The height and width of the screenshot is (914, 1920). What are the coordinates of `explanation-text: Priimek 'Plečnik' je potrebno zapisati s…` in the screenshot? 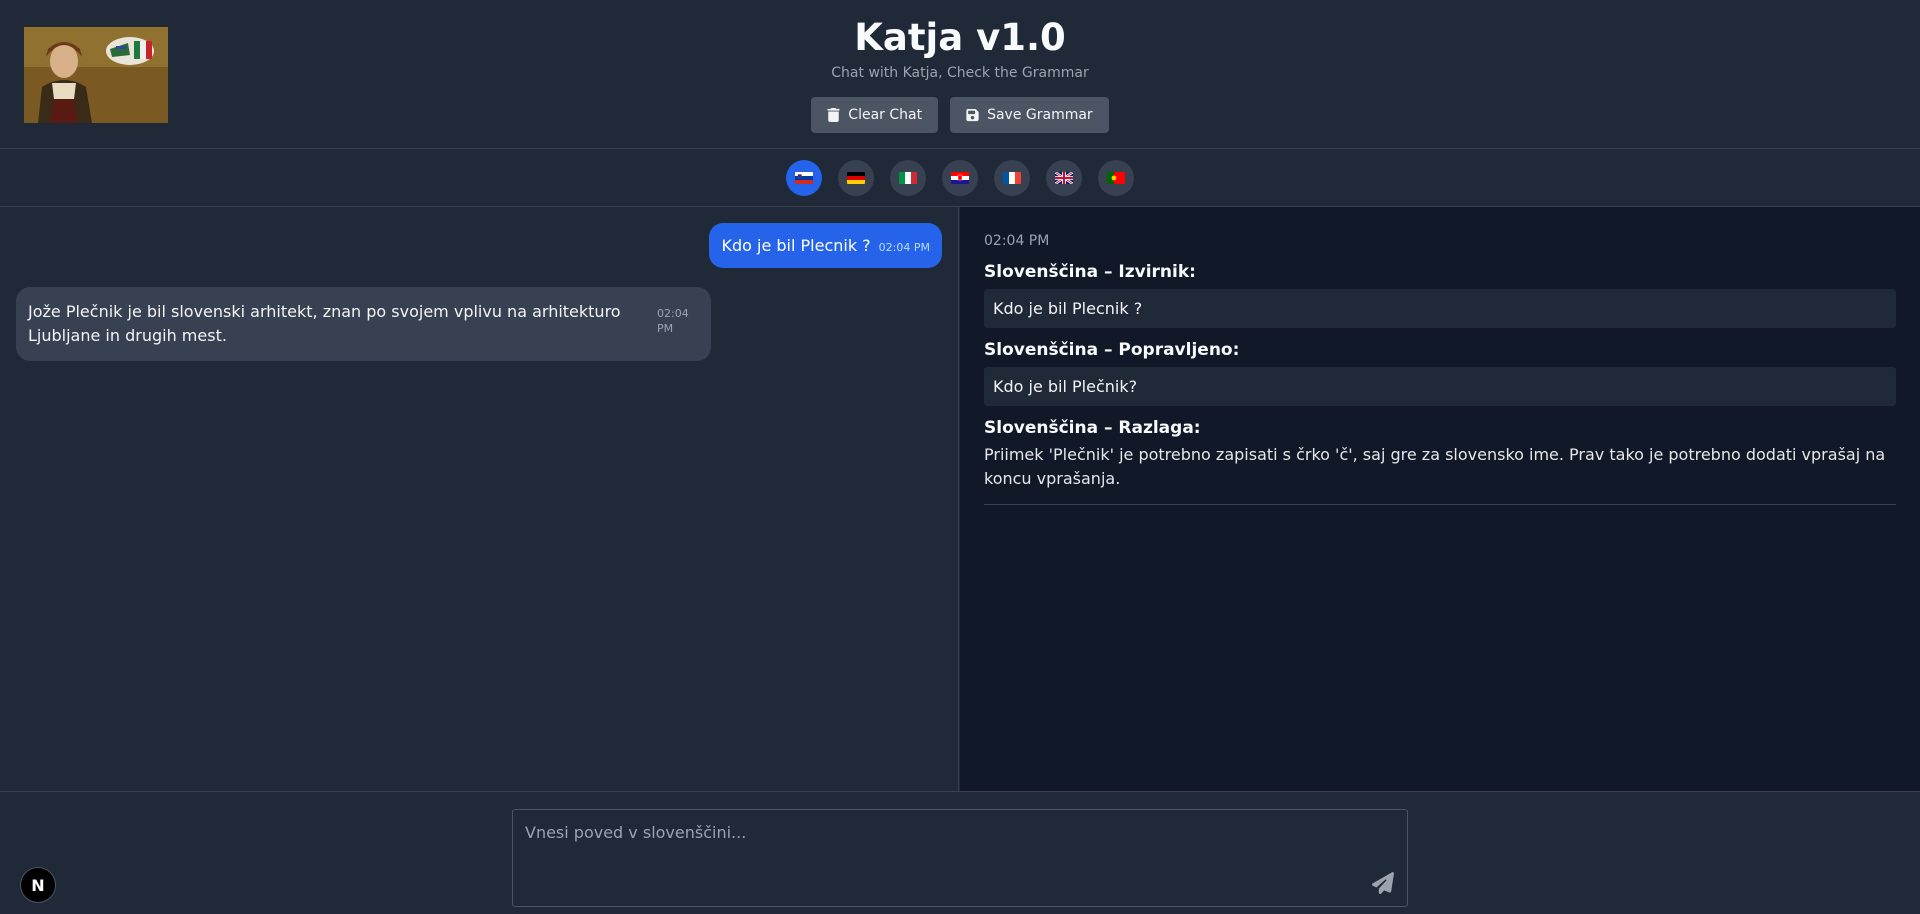 It's located at (1435, 466).